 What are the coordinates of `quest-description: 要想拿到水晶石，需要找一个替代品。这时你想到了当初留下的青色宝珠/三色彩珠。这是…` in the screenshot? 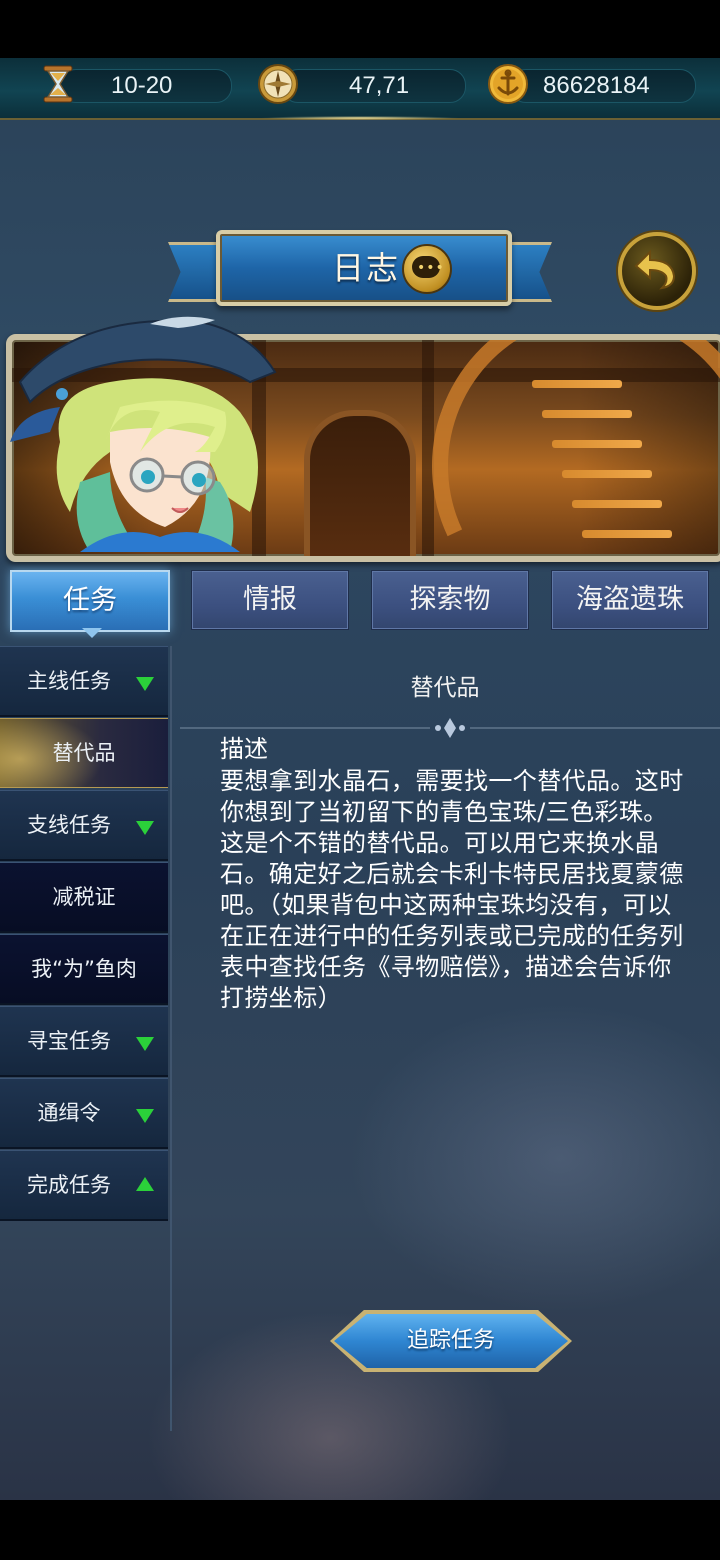 It's located at (452, 889).